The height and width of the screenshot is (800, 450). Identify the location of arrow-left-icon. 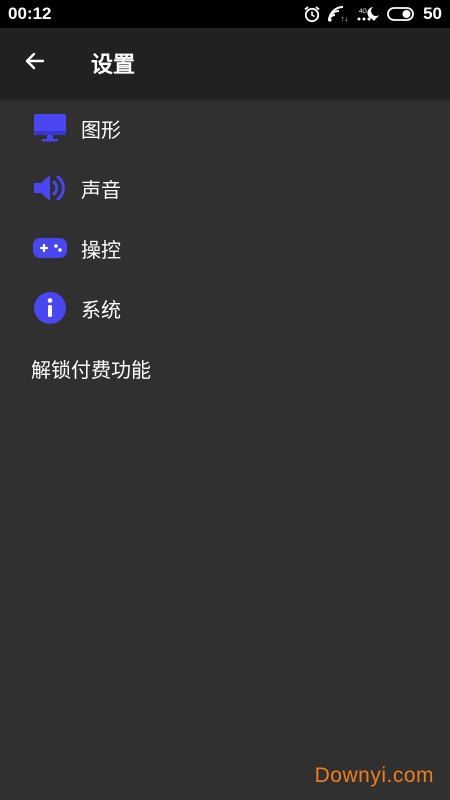
(35, 63).